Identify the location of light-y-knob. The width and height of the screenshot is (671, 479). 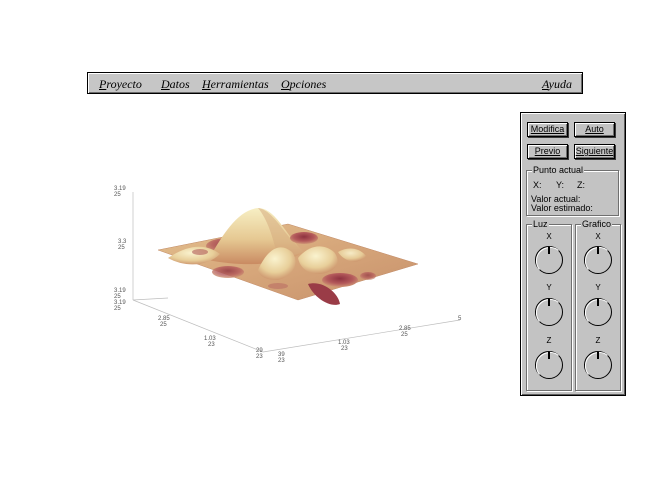
(549, 312).